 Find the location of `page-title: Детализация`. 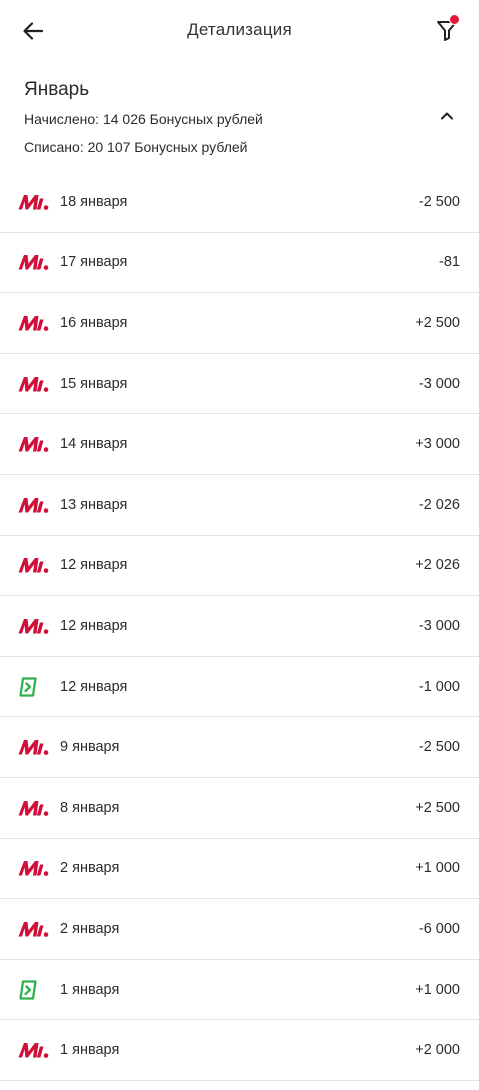

page-title: Детализация is located at coordinates (239, 29).